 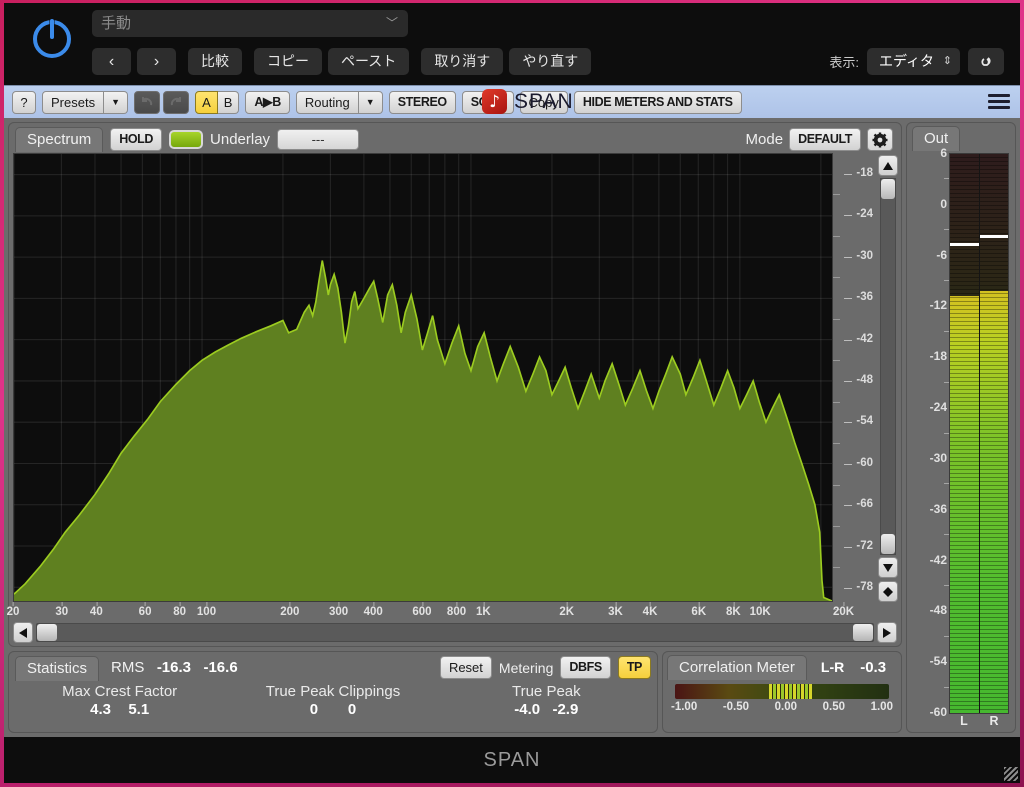 What do you see at coordinates (546, 691) in the screenshot?
I see `stat-title: True Peak` at bounding box center [546, 691].